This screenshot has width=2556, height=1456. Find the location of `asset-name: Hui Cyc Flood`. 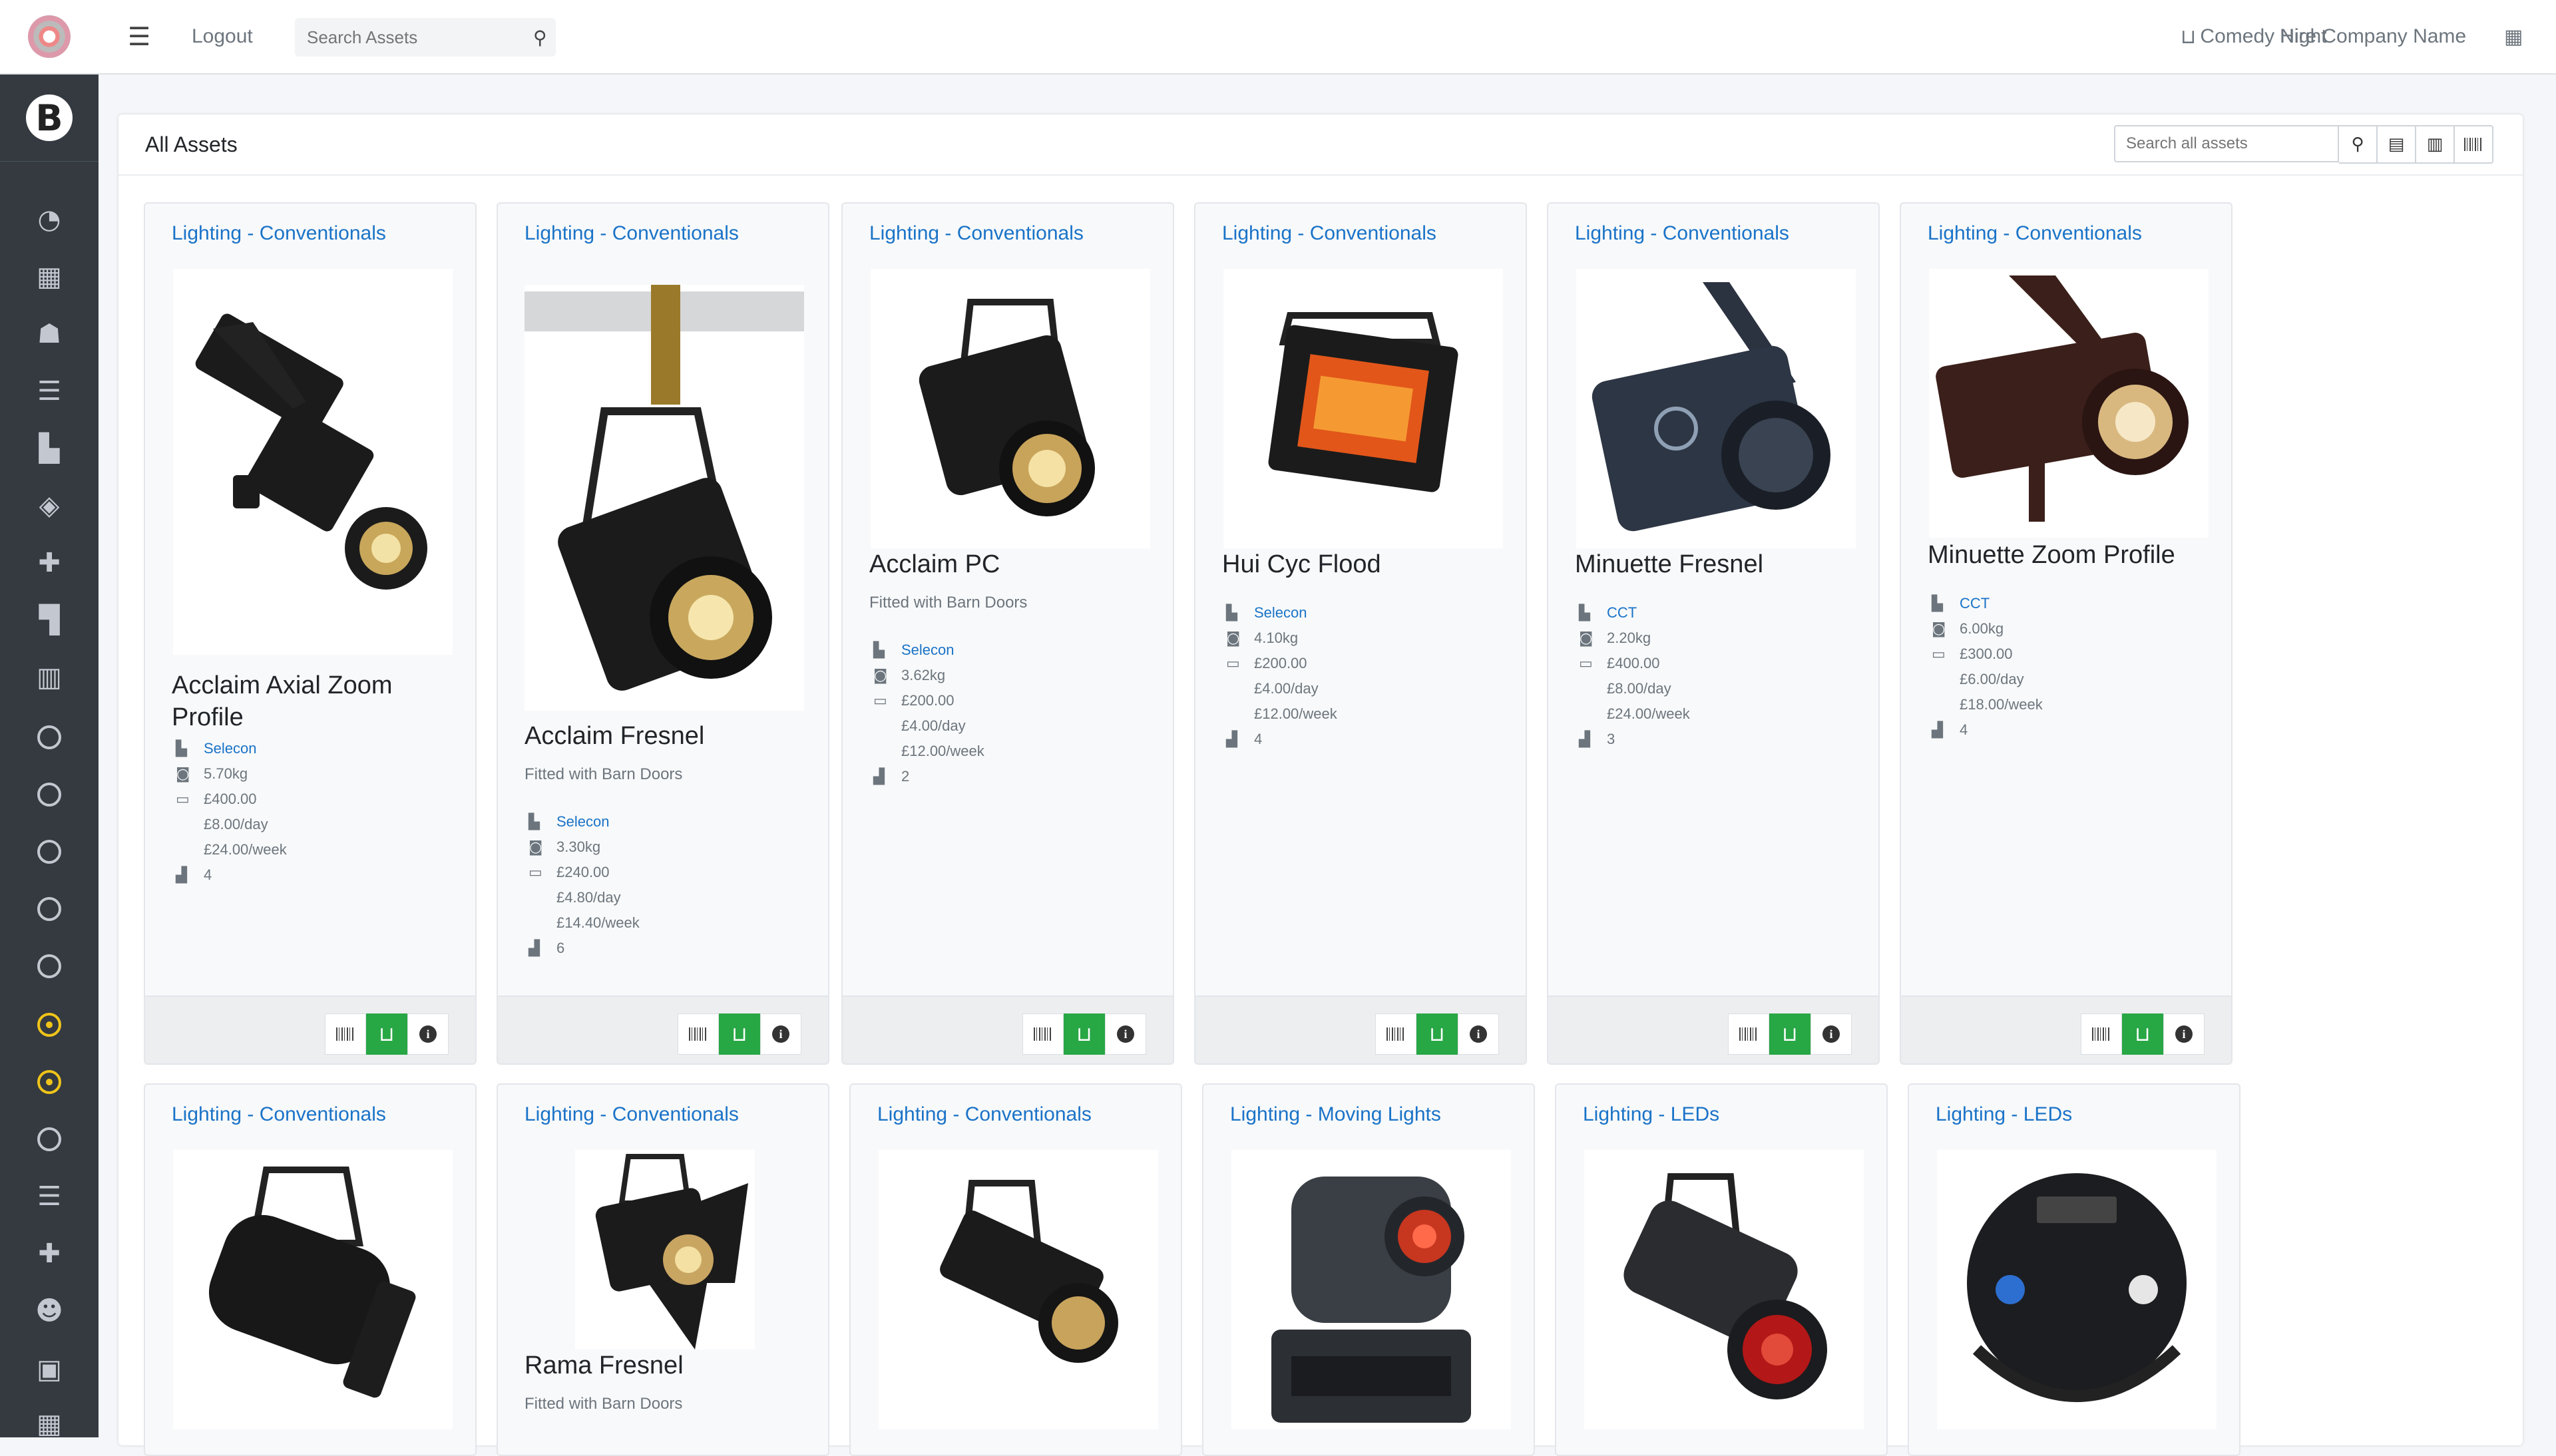

asset-name: Hui Cyc Flood is located at coordinates (1365, 564).